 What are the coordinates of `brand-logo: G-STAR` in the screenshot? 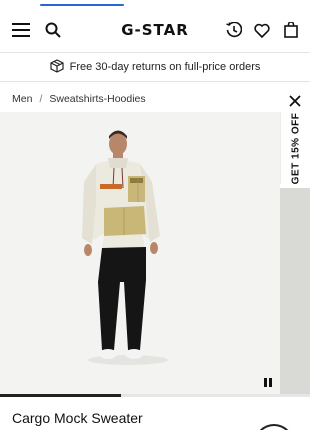 It's located at (155, 30).